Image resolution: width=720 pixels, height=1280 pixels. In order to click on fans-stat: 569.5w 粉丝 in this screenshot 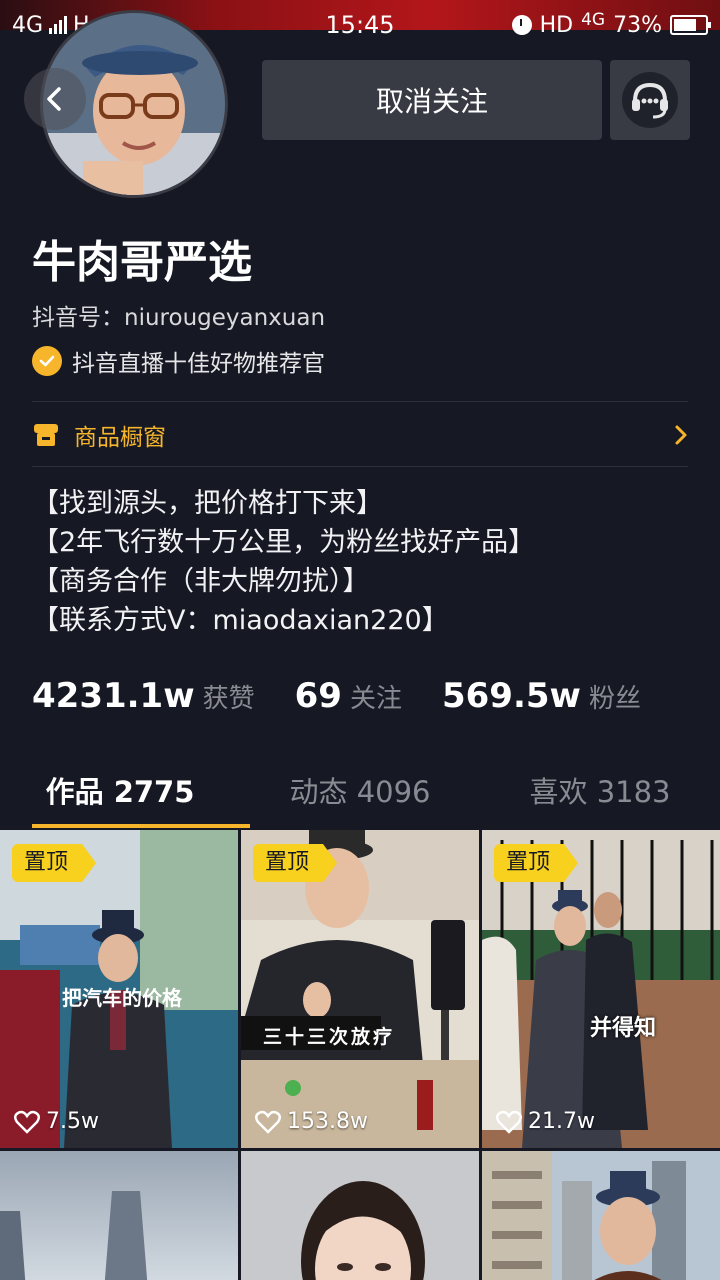, I will do `click(541, 696)`.